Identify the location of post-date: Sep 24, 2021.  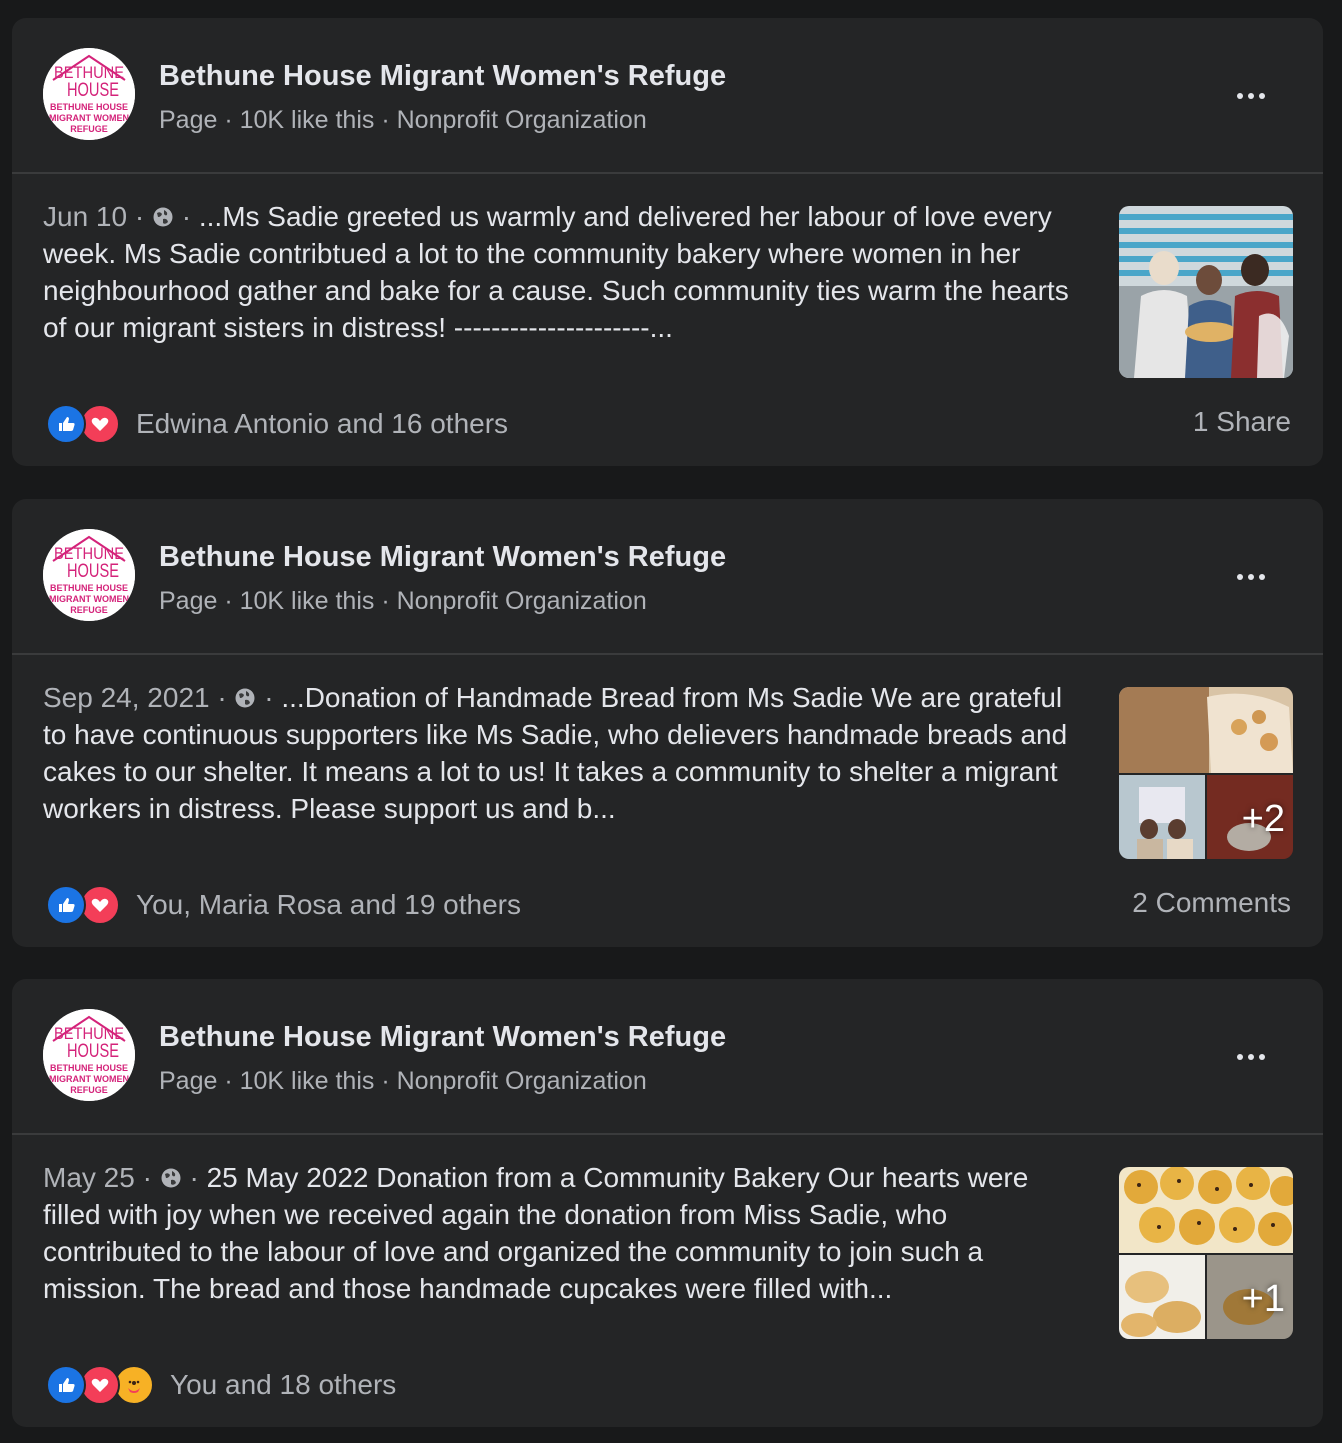
(126, 697).